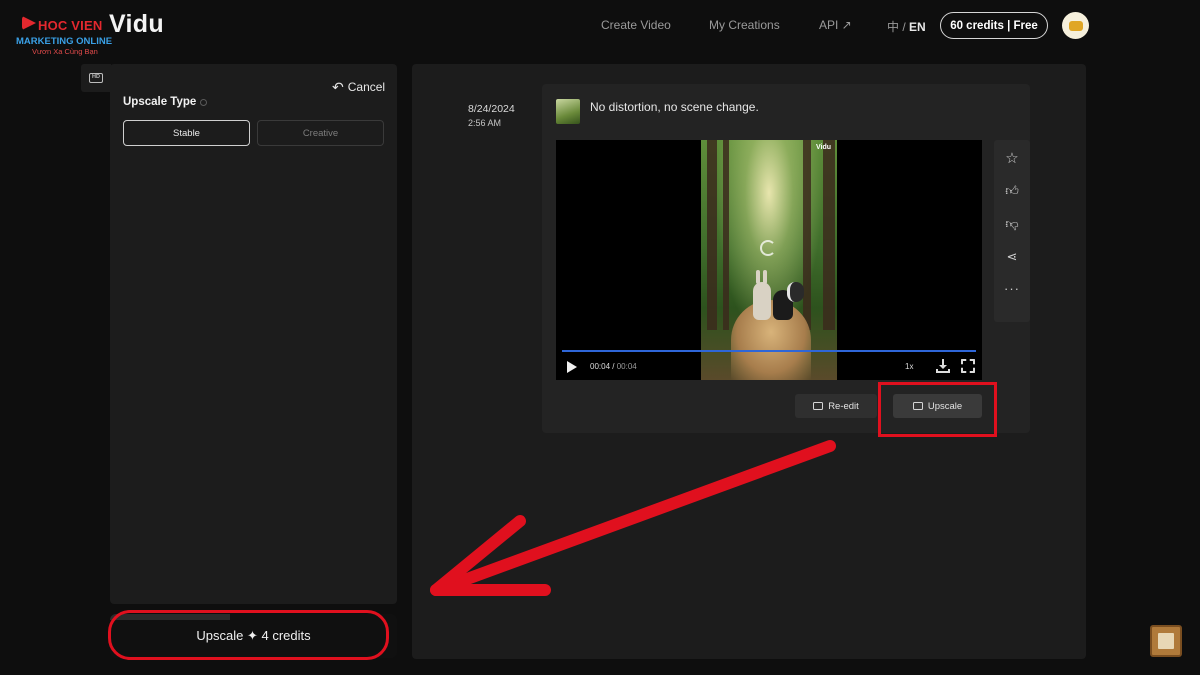  Describe the element at coordinates (572, 367) in the screenshot. I see `play-icon` at that location.